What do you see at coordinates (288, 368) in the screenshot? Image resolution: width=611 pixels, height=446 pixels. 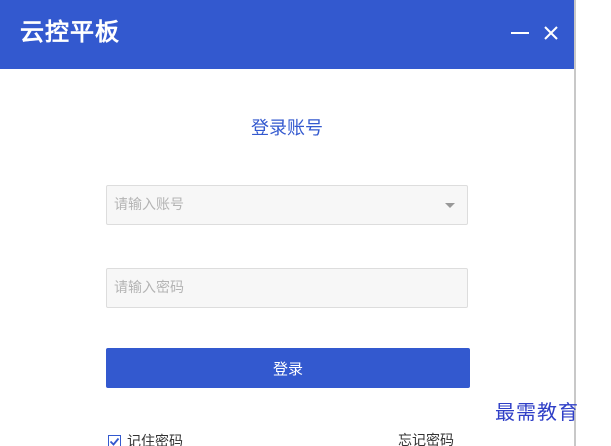 I see `login-button: 登录` at bounding box center [288, 368].